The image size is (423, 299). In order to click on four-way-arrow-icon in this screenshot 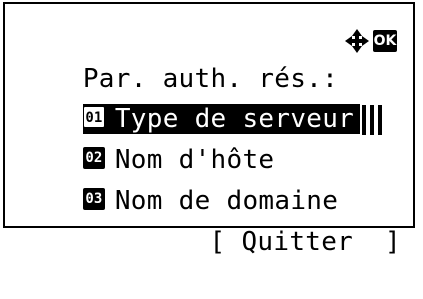, I will do `click(357, 41)`.